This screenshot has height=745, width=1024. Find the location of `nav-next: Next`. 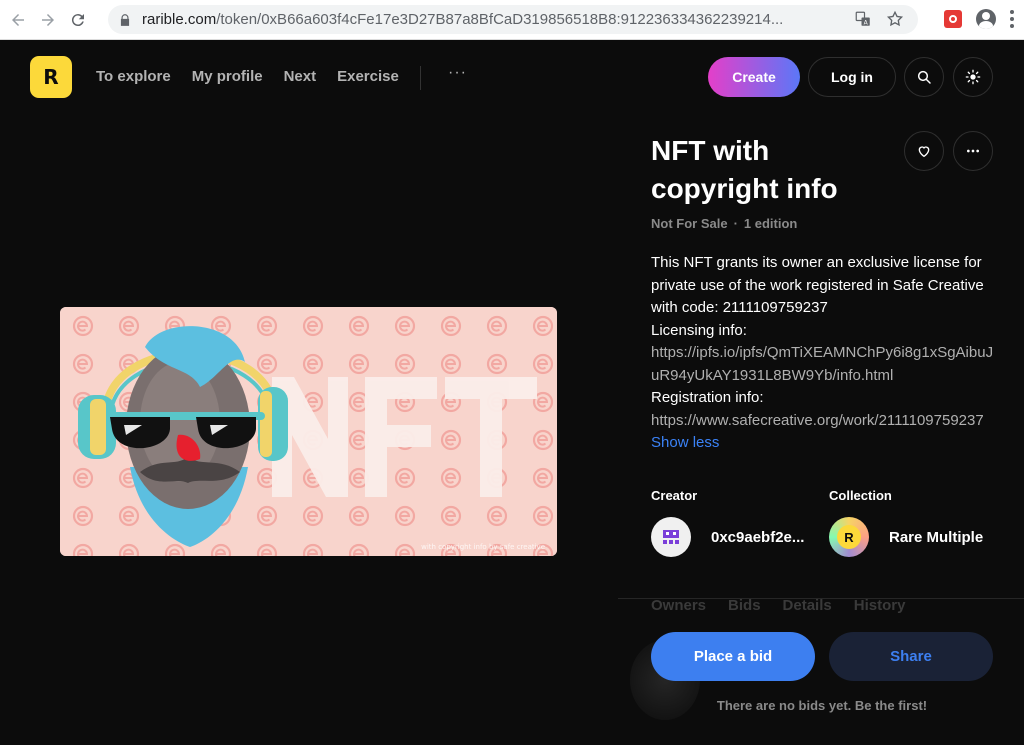

nav-next: Next is located at coordinates (300, 76).